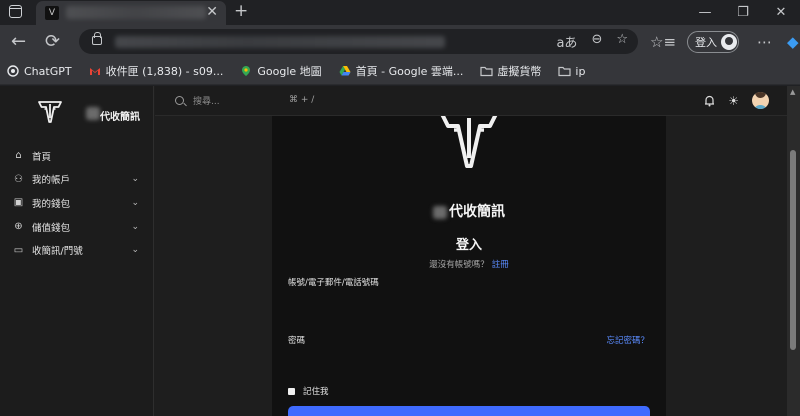 This screenshot has height=416, width=800. What do you see at coordinates (566, 41) in the screenshot?
I see `read-aloud-icon: aあ` at bounding box center [566, 41].